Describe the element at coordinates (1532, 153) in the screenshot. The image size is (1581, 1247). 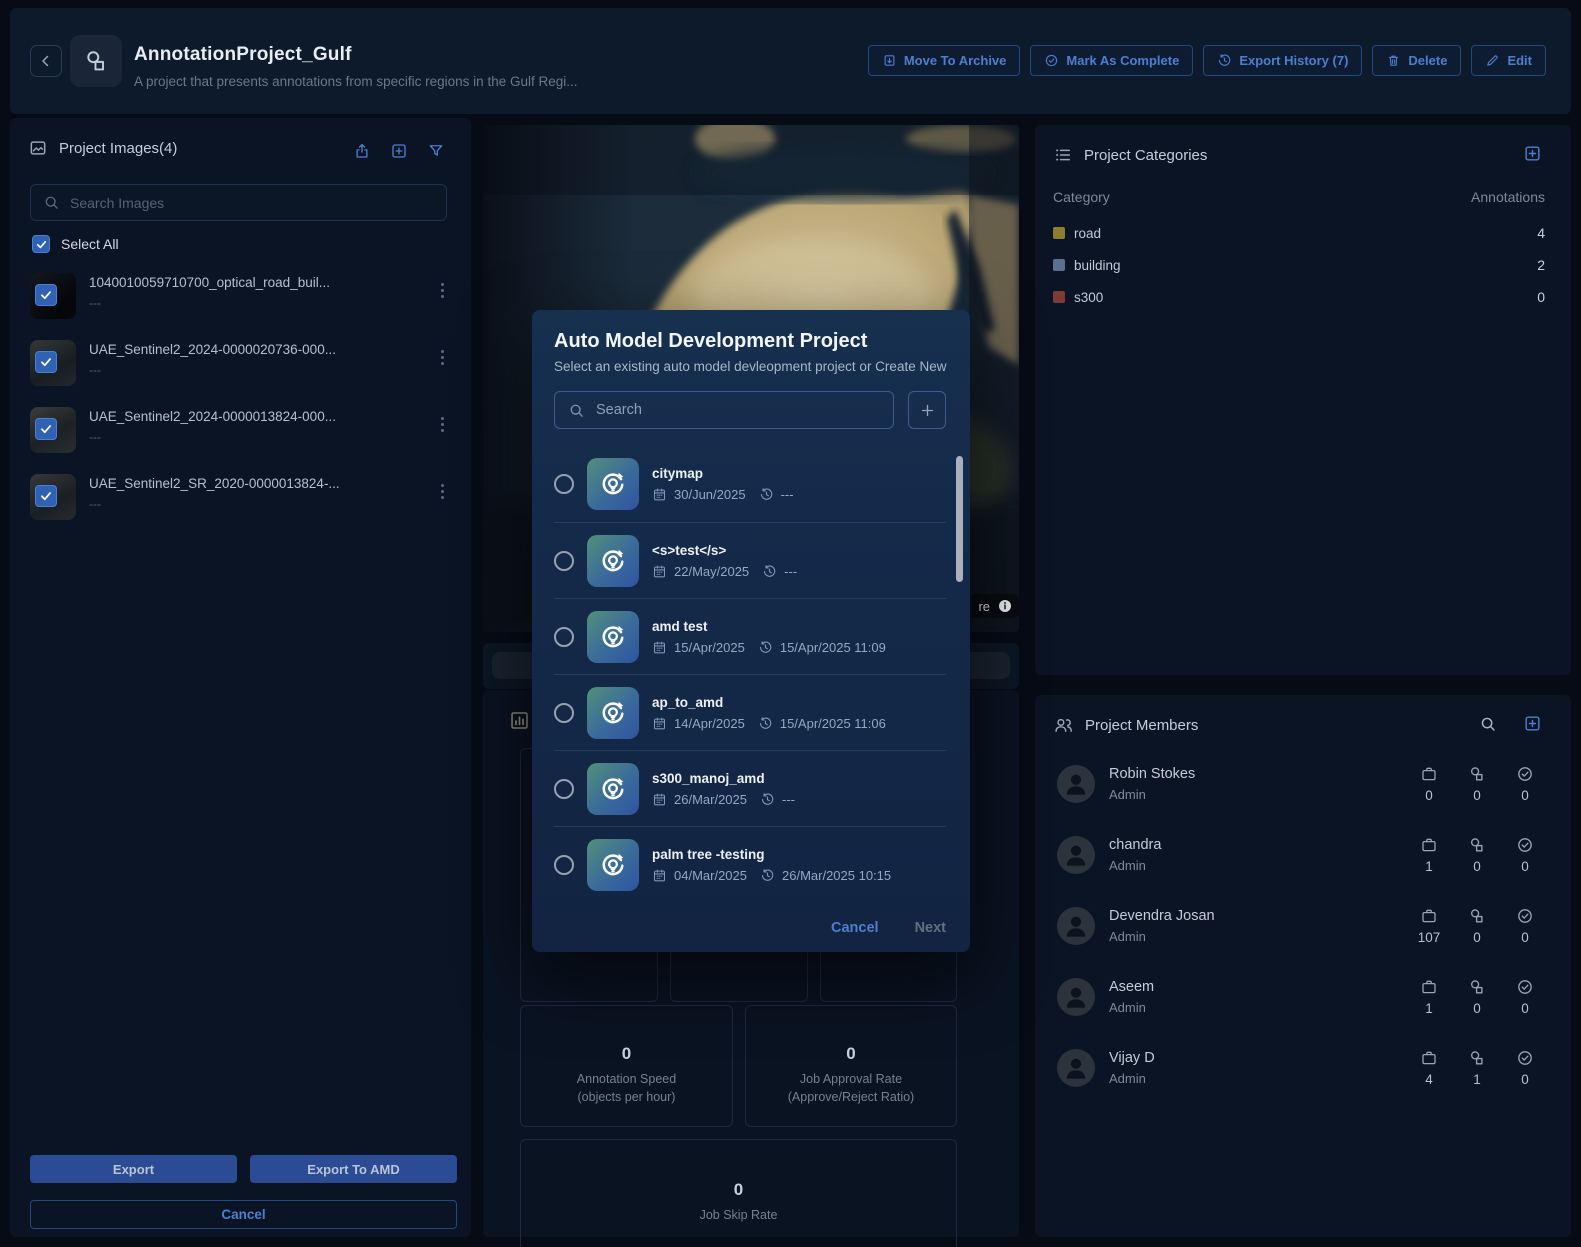
I see `add-category-icon` at that location.